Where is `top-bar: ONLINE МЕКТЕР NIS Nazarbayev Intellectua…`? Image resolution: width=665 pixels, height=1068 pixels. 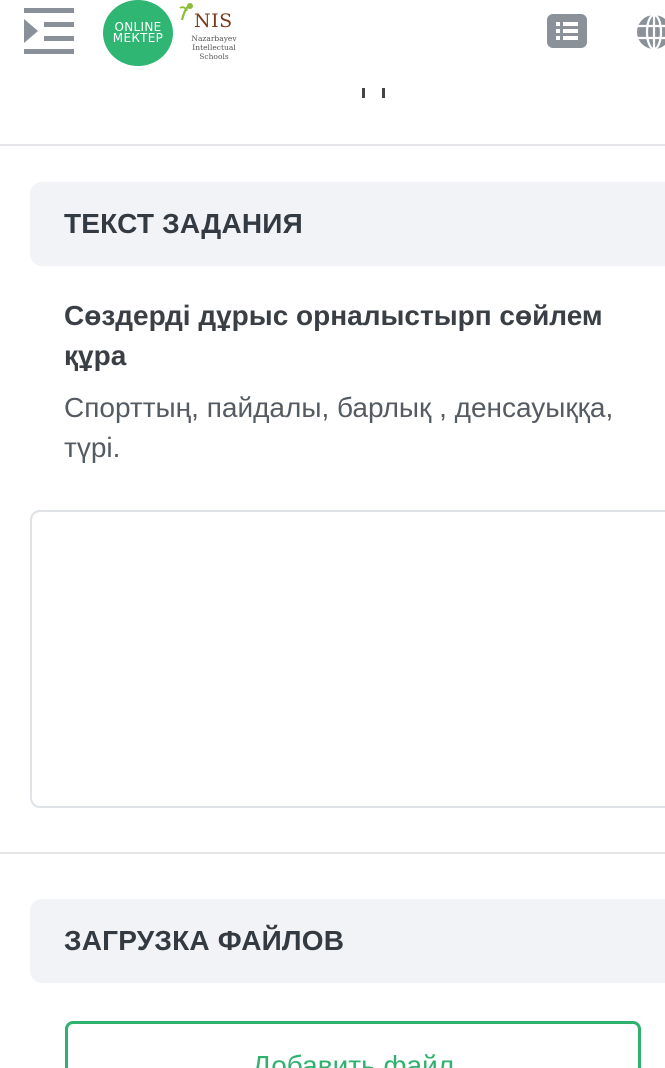
top-bar: ONLINE МЕКТЕР NIS Nazarbayev Intellectua… is located at coordinates (332, 36).